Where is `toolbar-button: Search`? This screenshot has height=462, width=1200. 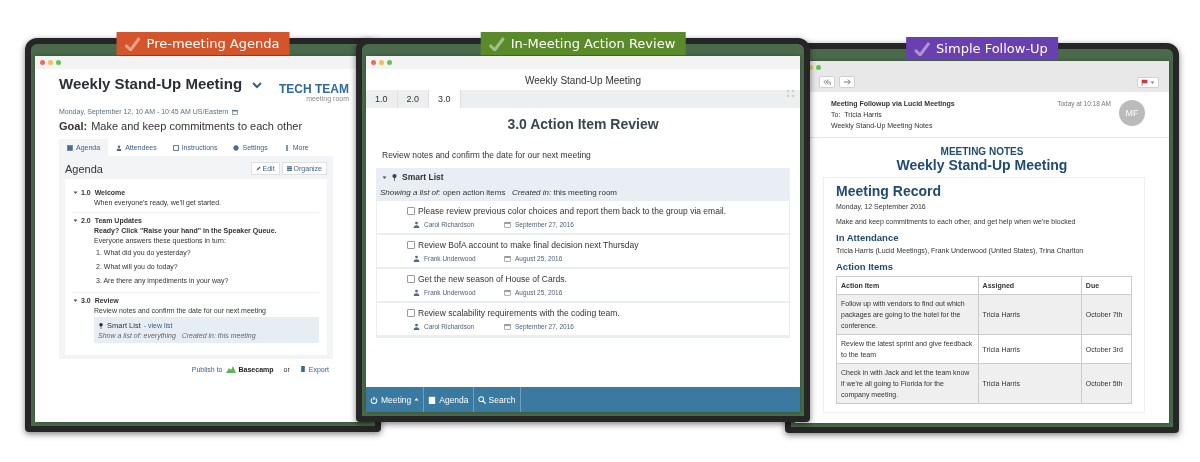 toolbar-button: Search is located at coordinates (497, 399).